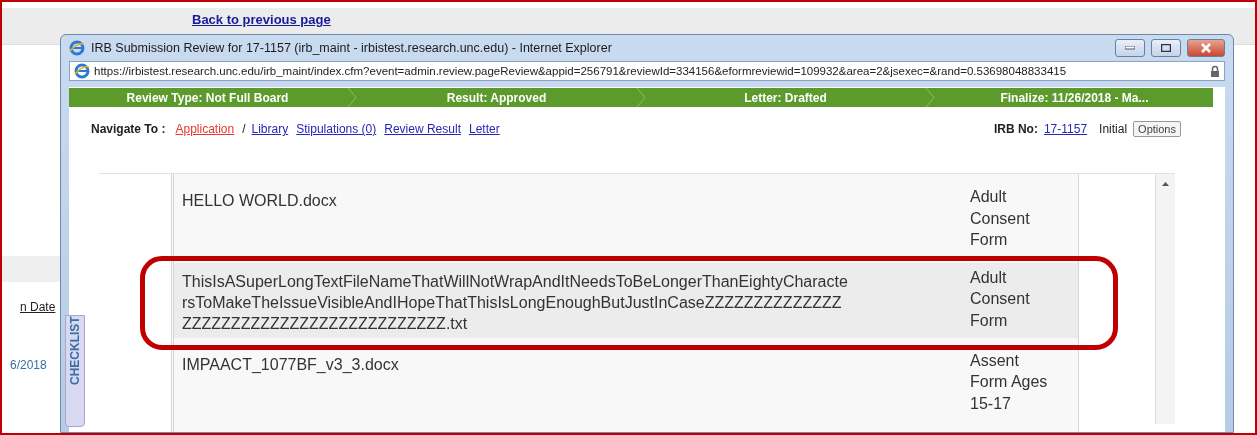  Describe the element at coordinates (205, 129) in the screenshot. I see `nav-link: Application` at that location.